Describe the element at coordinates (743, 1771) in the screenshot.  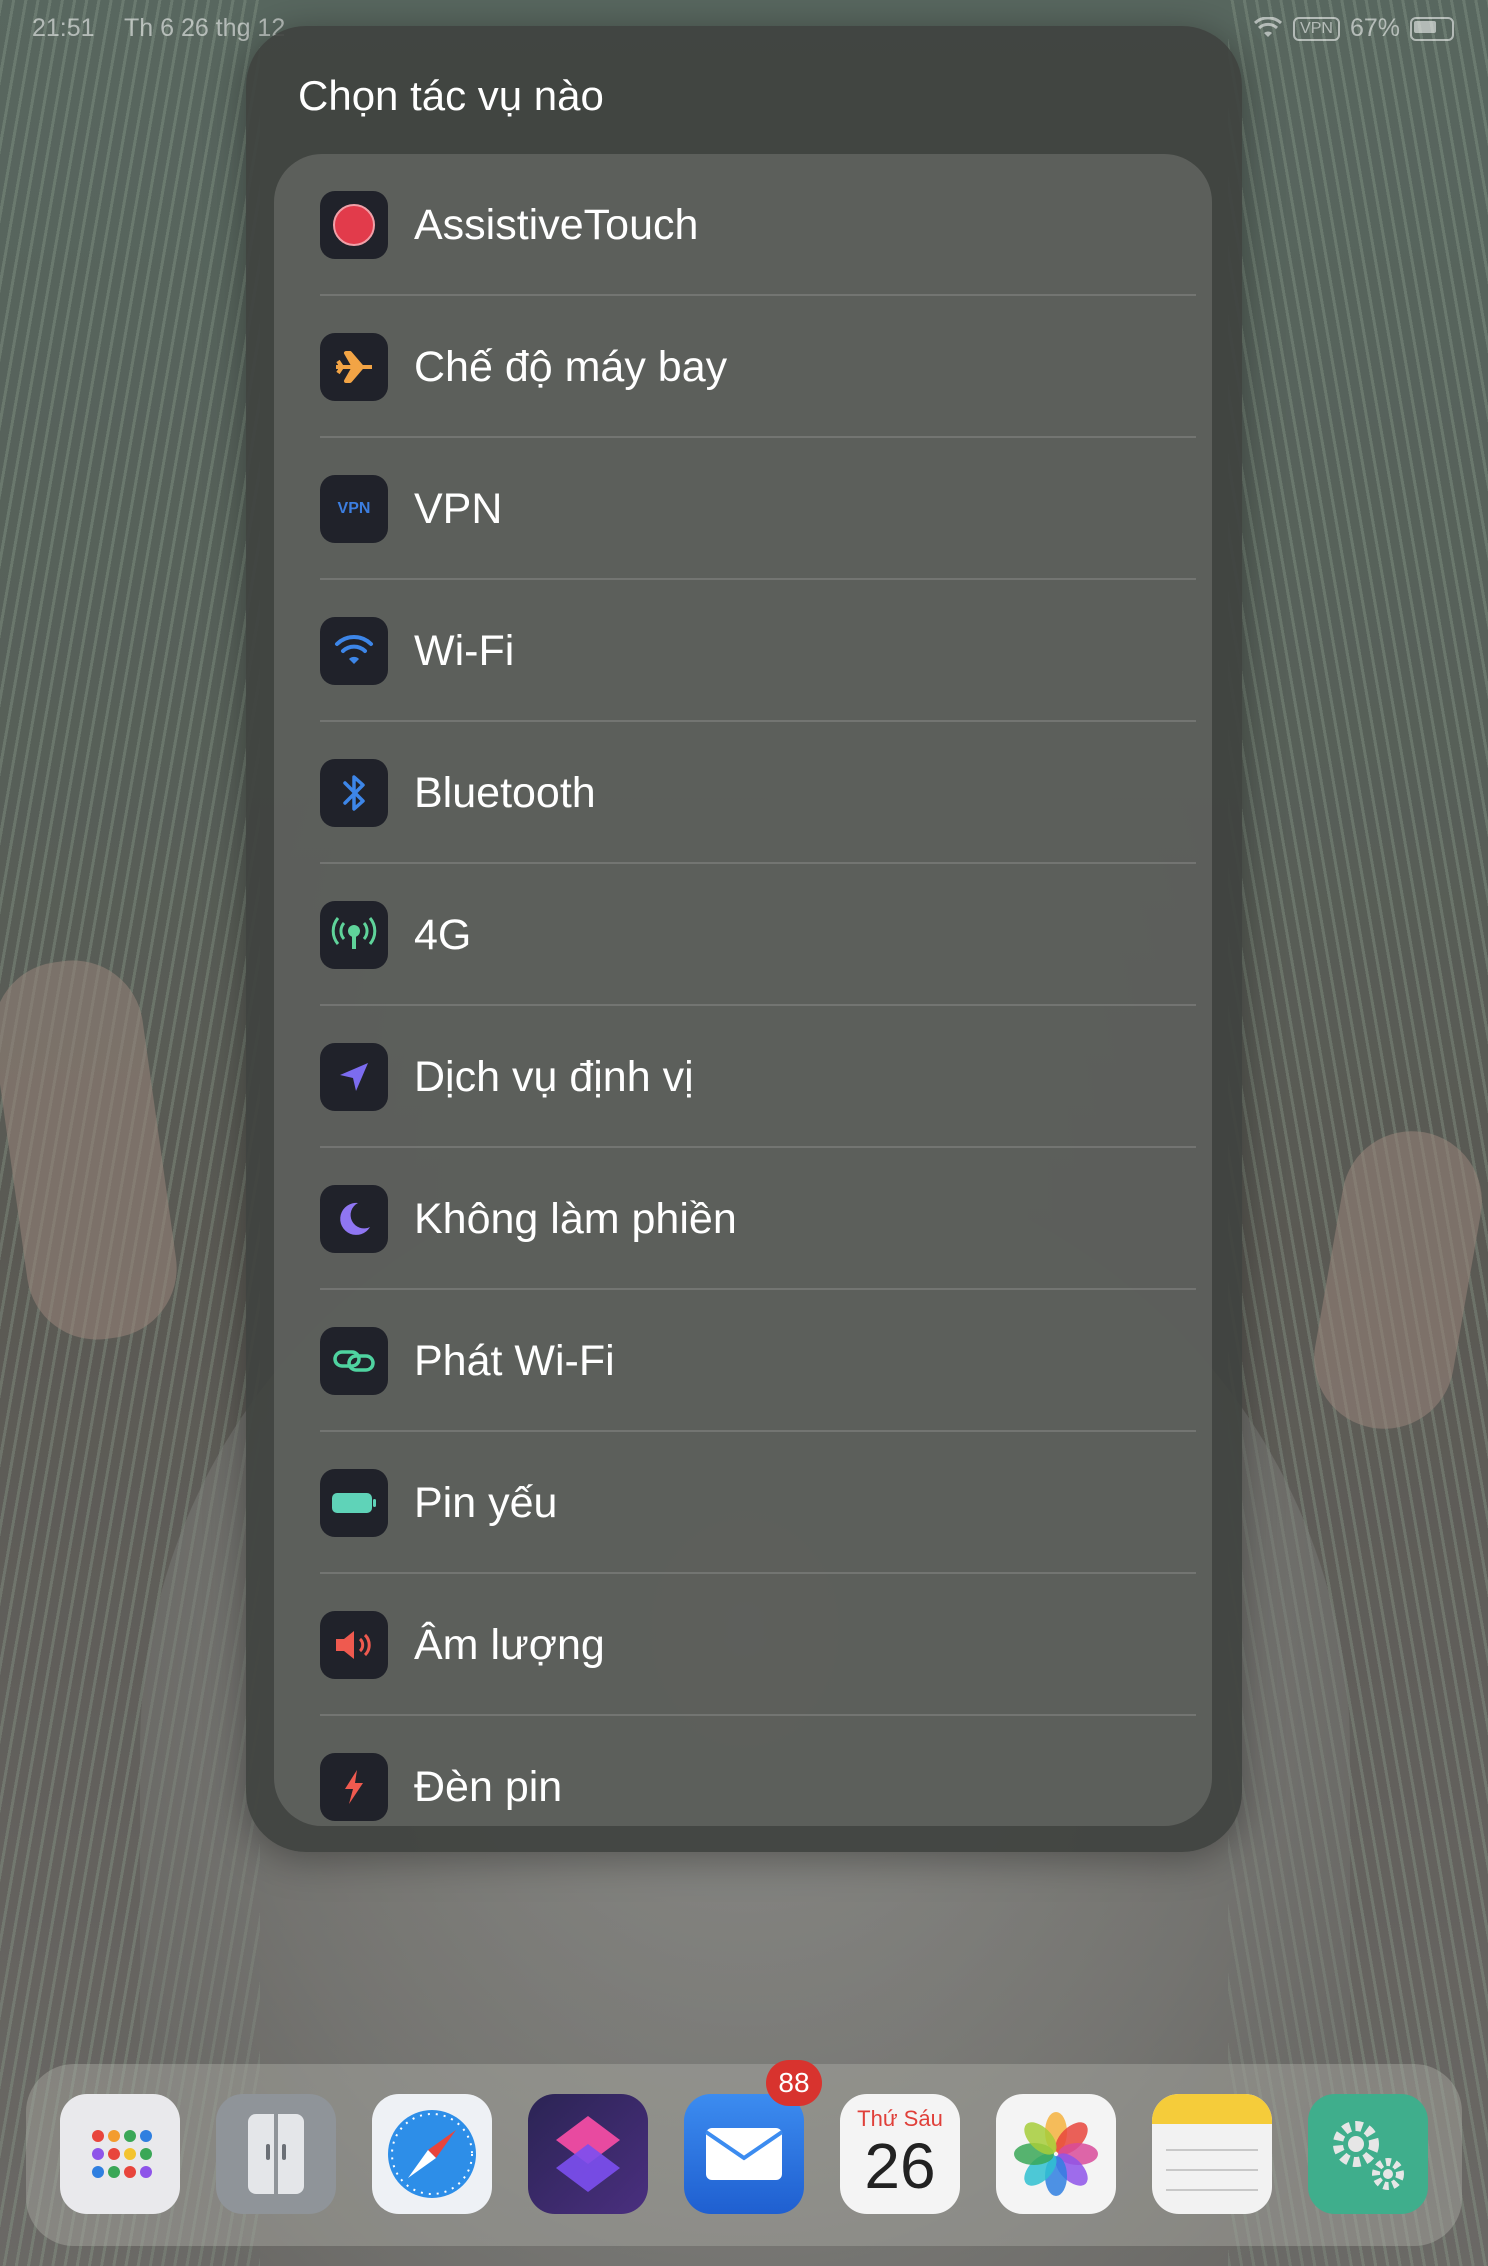
I see `action-item-flashlight: Đèn pin` at that location.